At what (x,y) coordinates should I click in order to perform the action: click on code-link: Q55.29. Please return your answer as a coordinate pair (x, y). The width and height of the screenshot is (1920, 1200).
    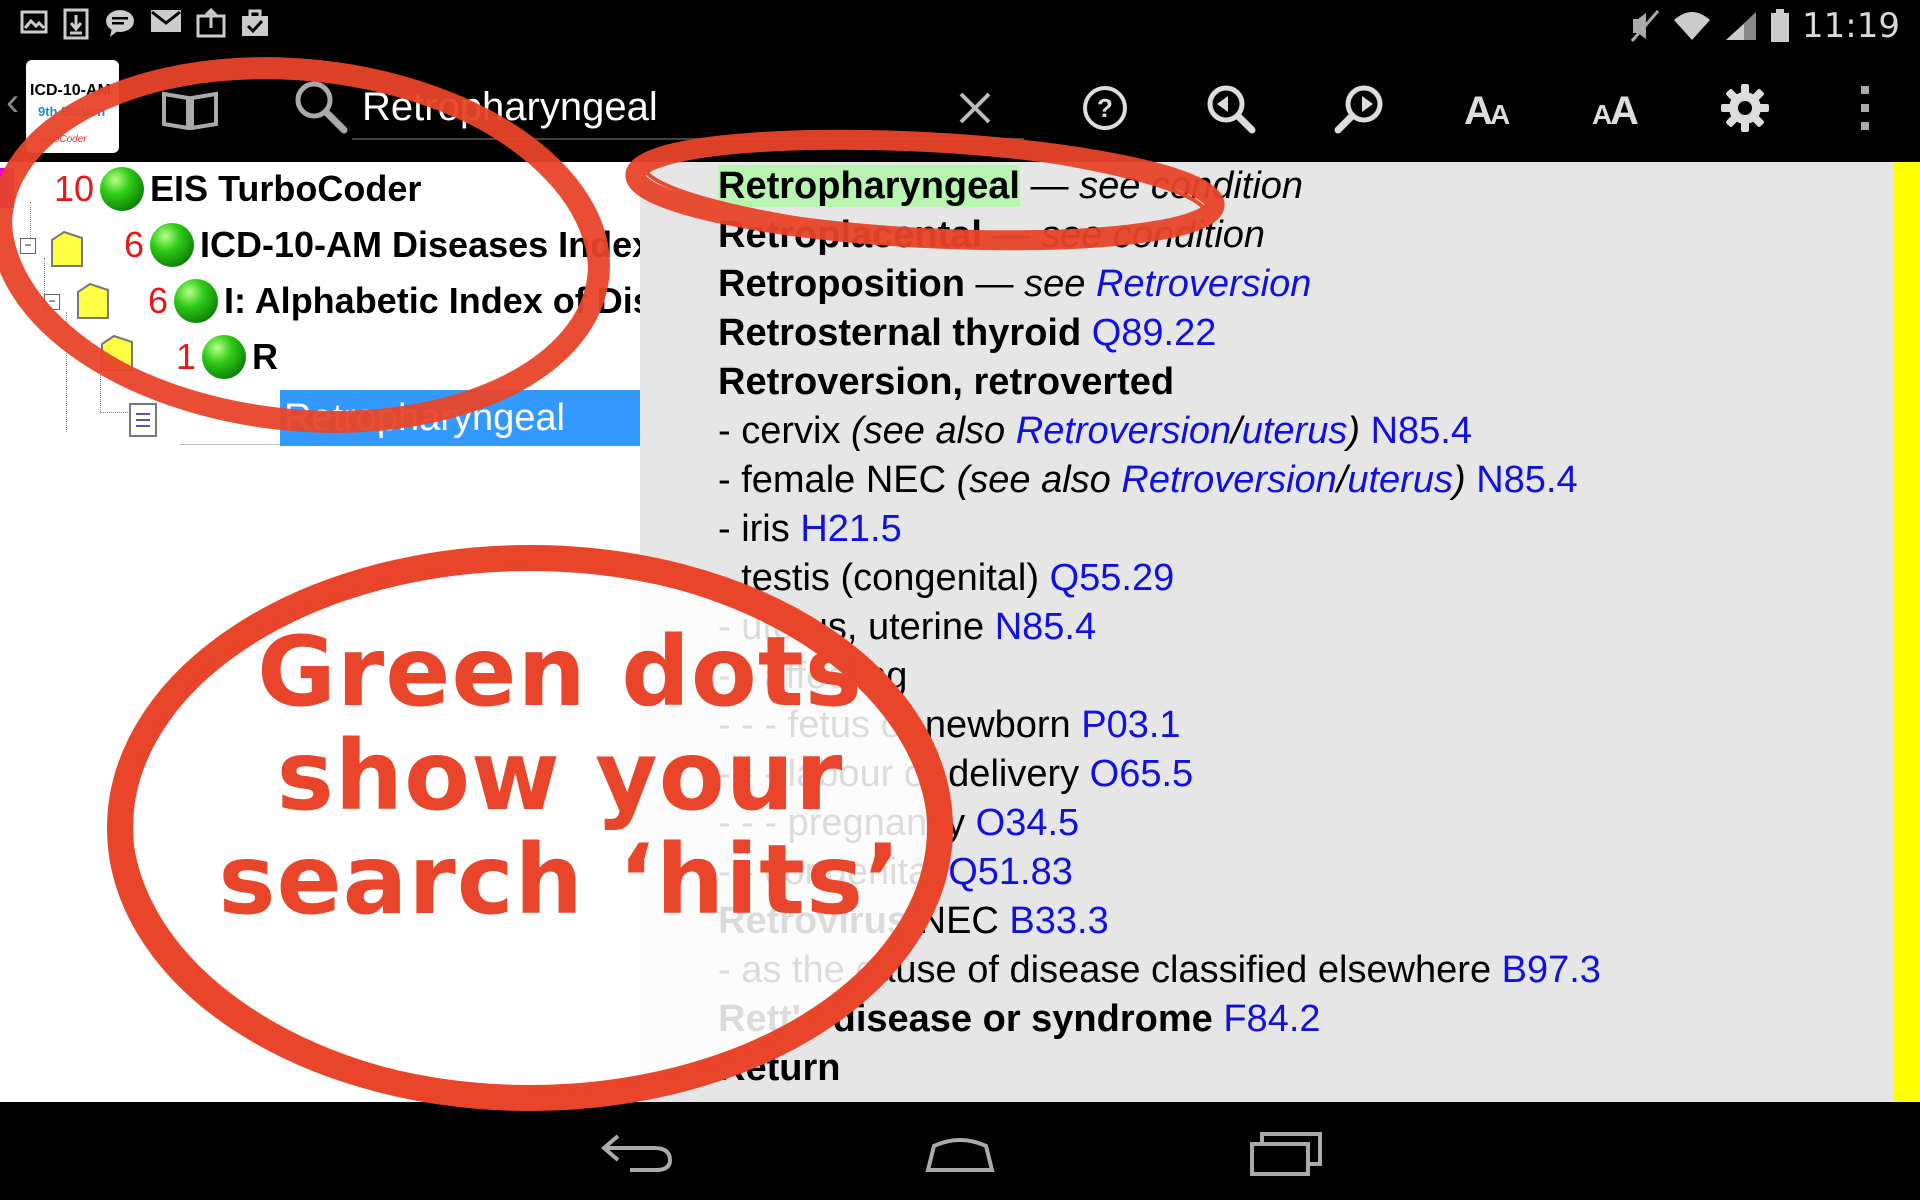
    Looking at the image, I should click on (1112, 578).